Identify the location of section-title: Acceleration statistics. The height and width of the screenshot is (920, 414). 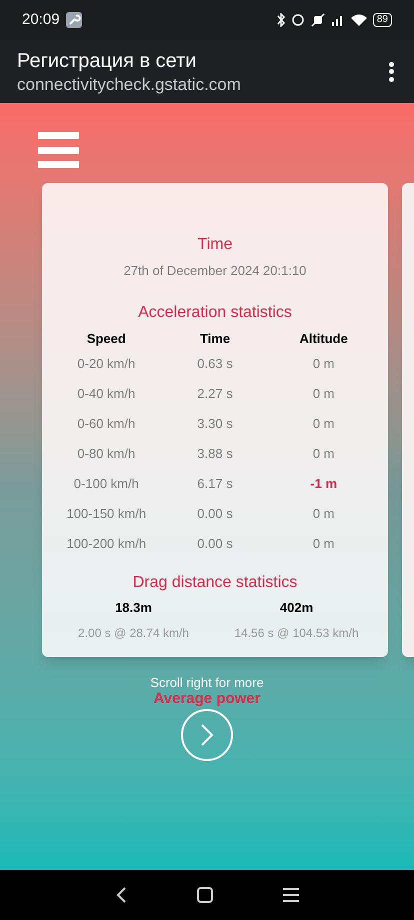
(215, 312).